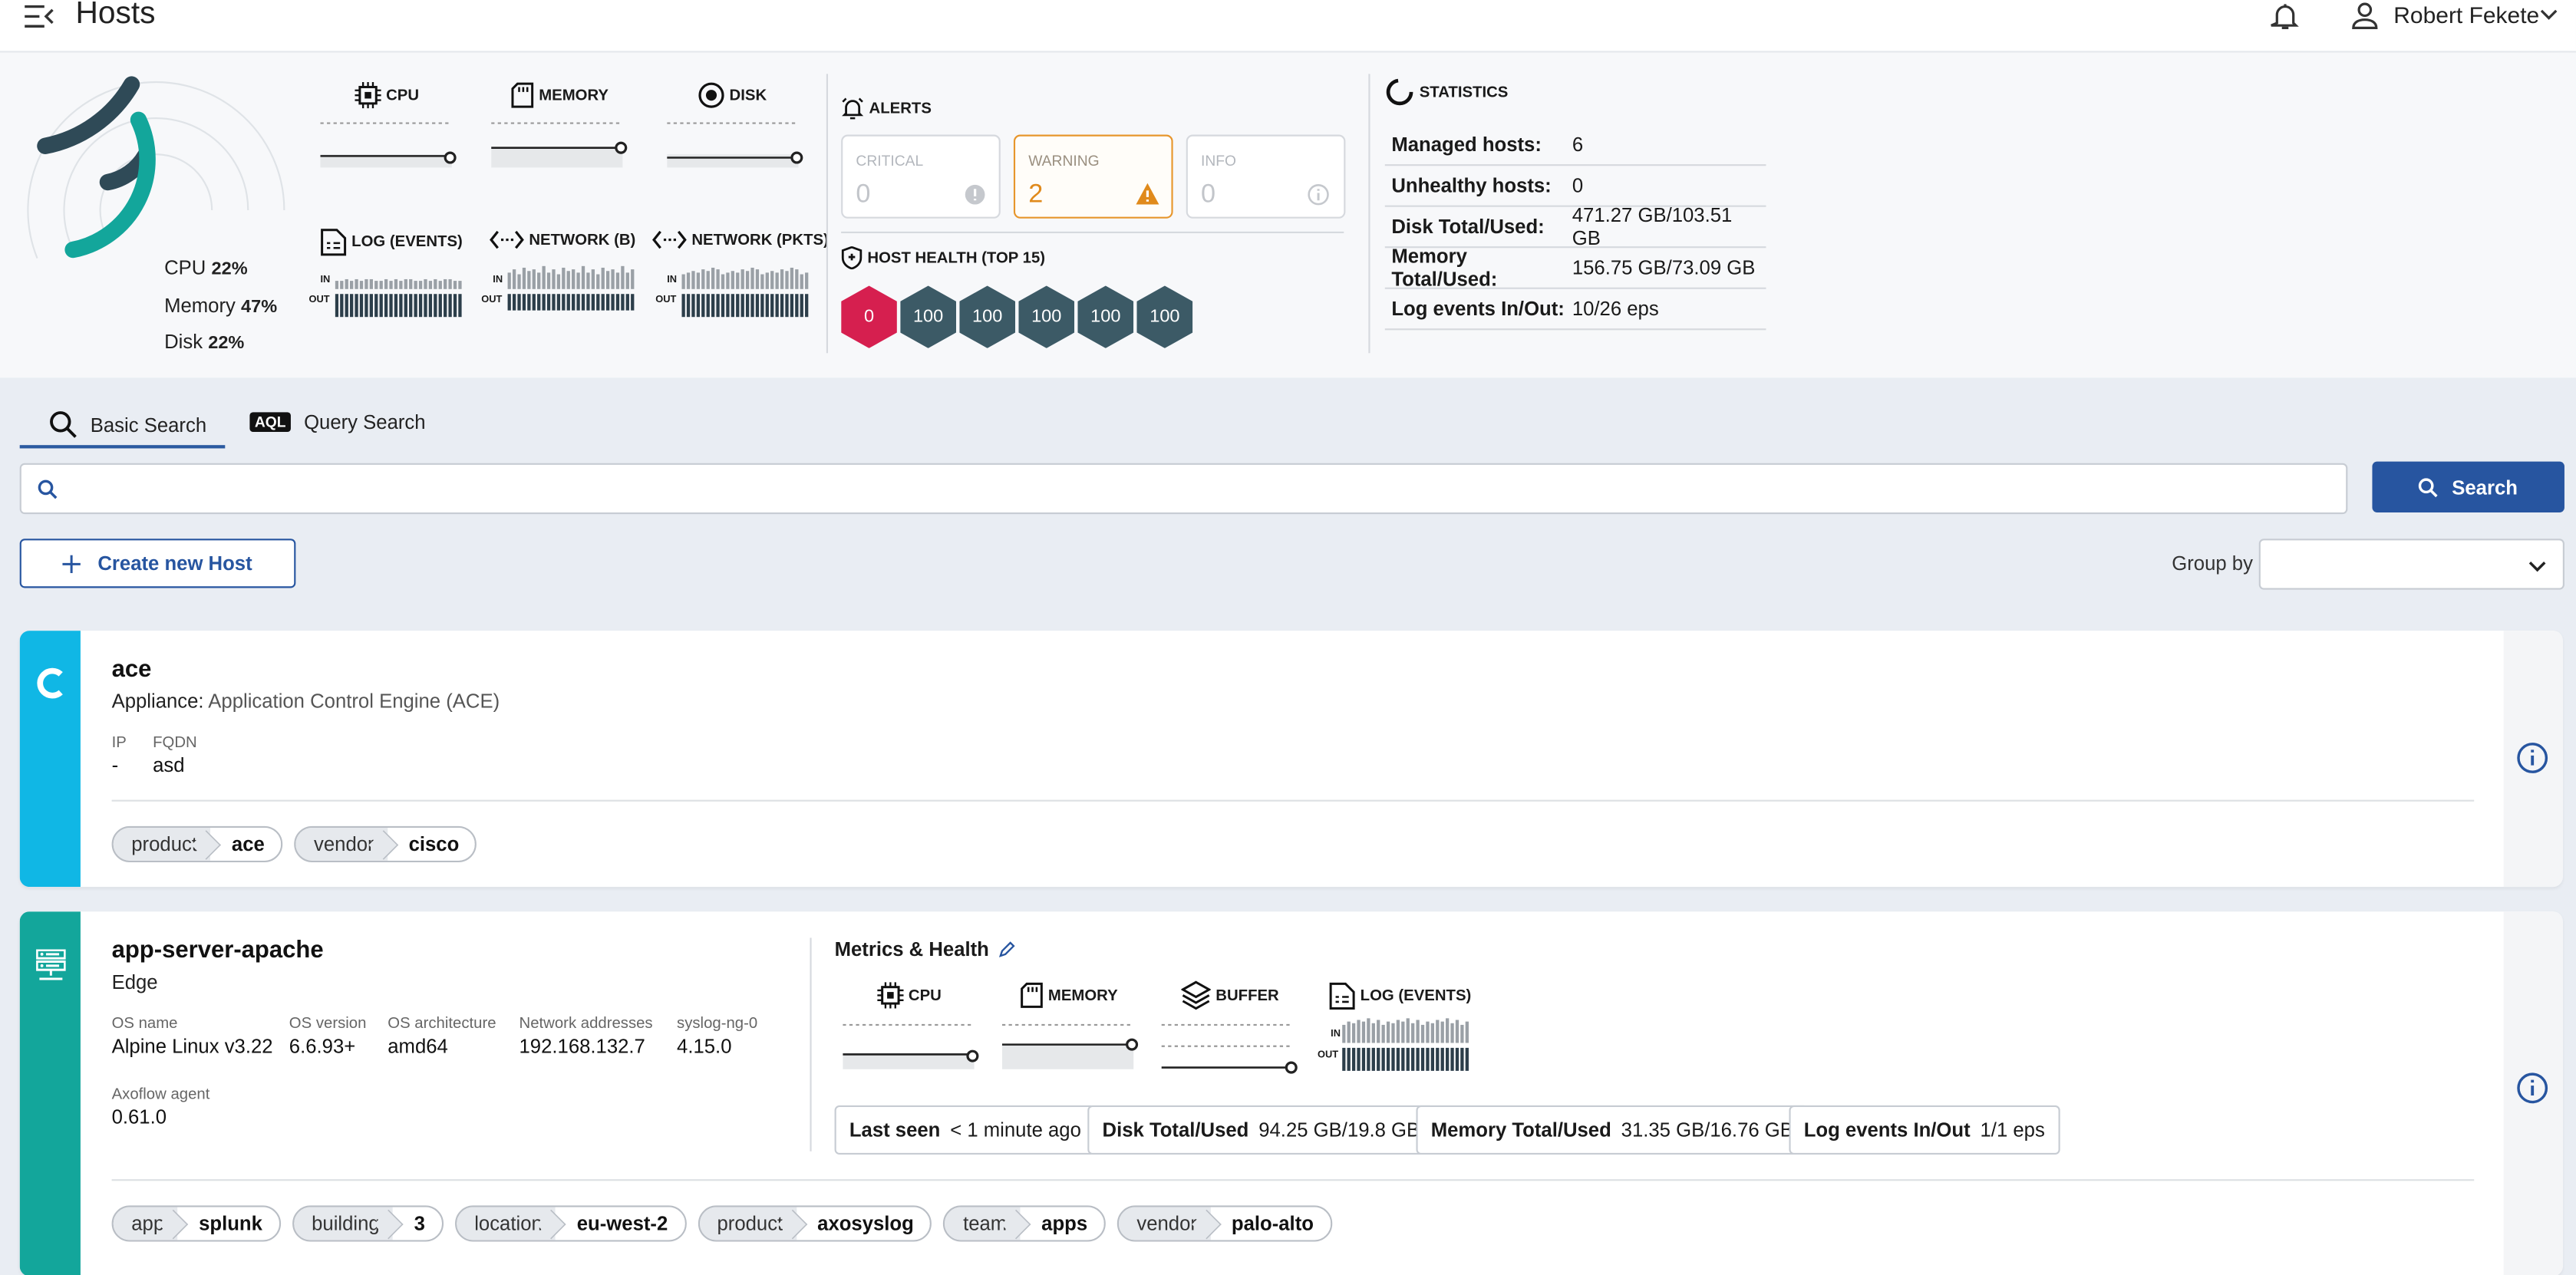  What do you see at coordinates (391, 242) in the screenshot?
I see `metric-log: LOG (EVENTS)` at bounding box center [391, 242].